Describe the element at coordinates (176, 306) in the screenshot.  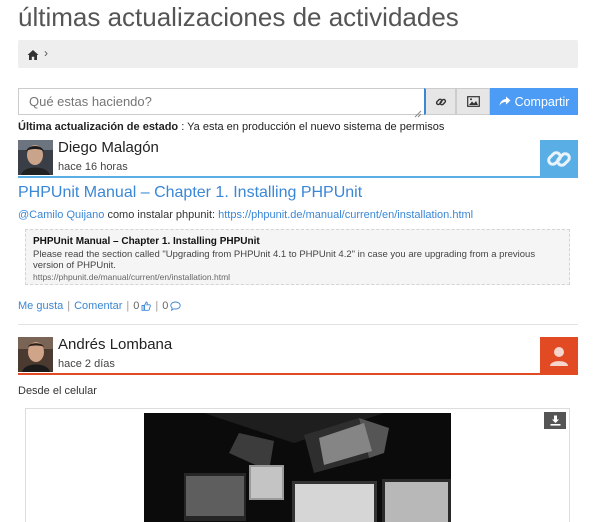
I see `comment-icon` at that location.